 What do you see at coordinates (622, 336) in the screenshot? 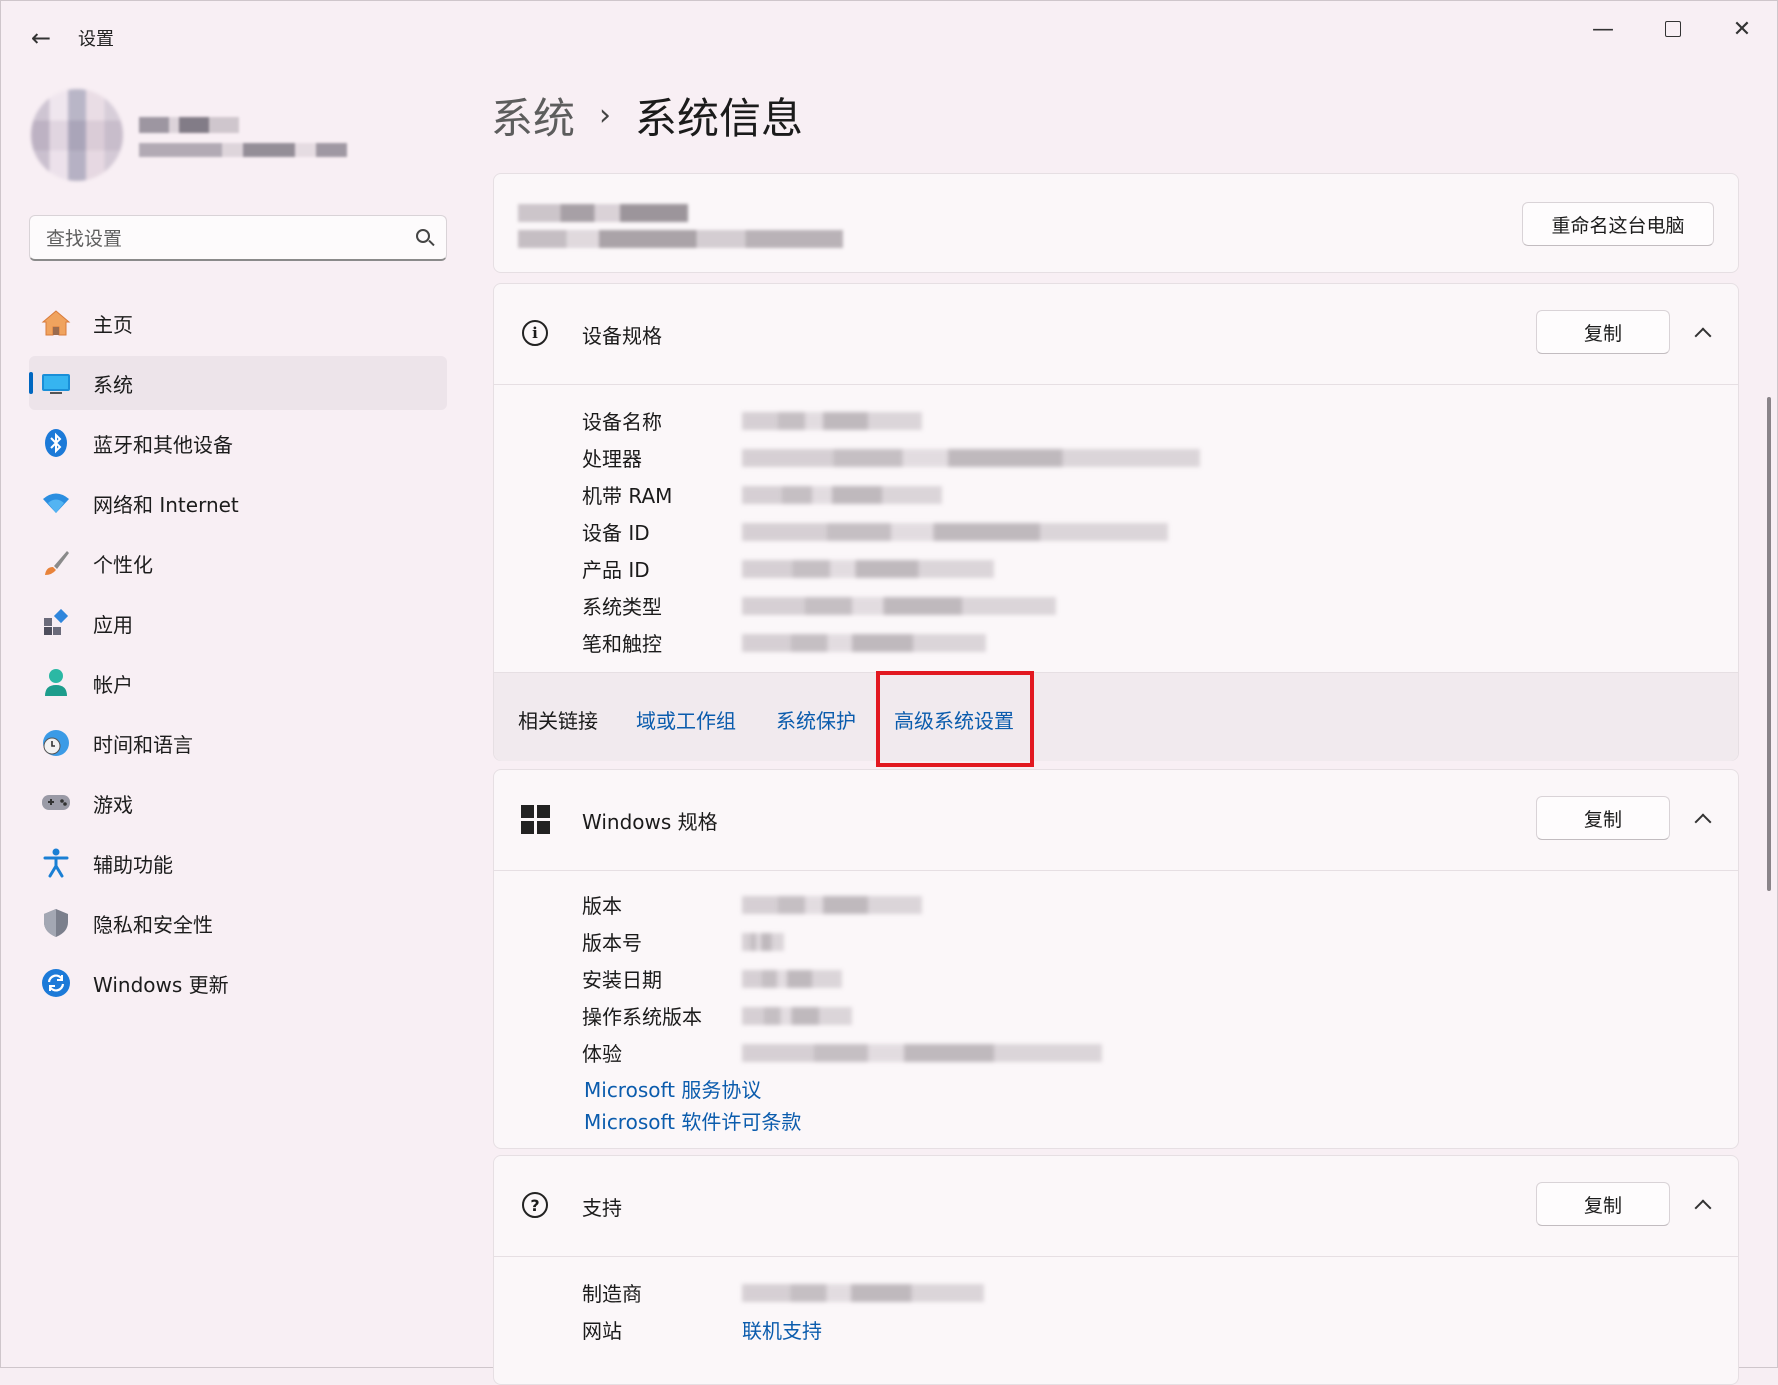
I see `section-title: 设备规格` at bounding box center [622, 336].